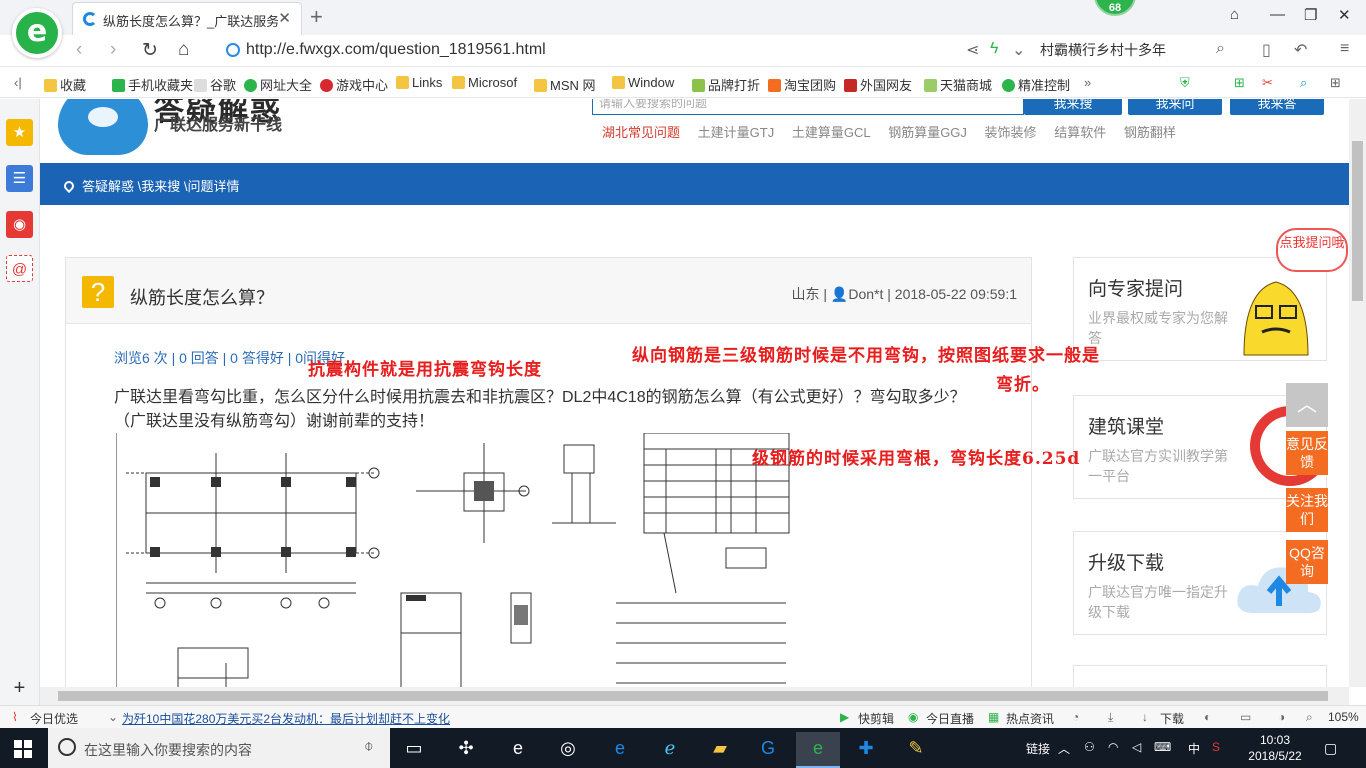 The height and width of the screenshot is (768, 1366). Describe the element at coordinates (215, 84) in the screenshot. I see `favorite-item: 谷歌` at that location.